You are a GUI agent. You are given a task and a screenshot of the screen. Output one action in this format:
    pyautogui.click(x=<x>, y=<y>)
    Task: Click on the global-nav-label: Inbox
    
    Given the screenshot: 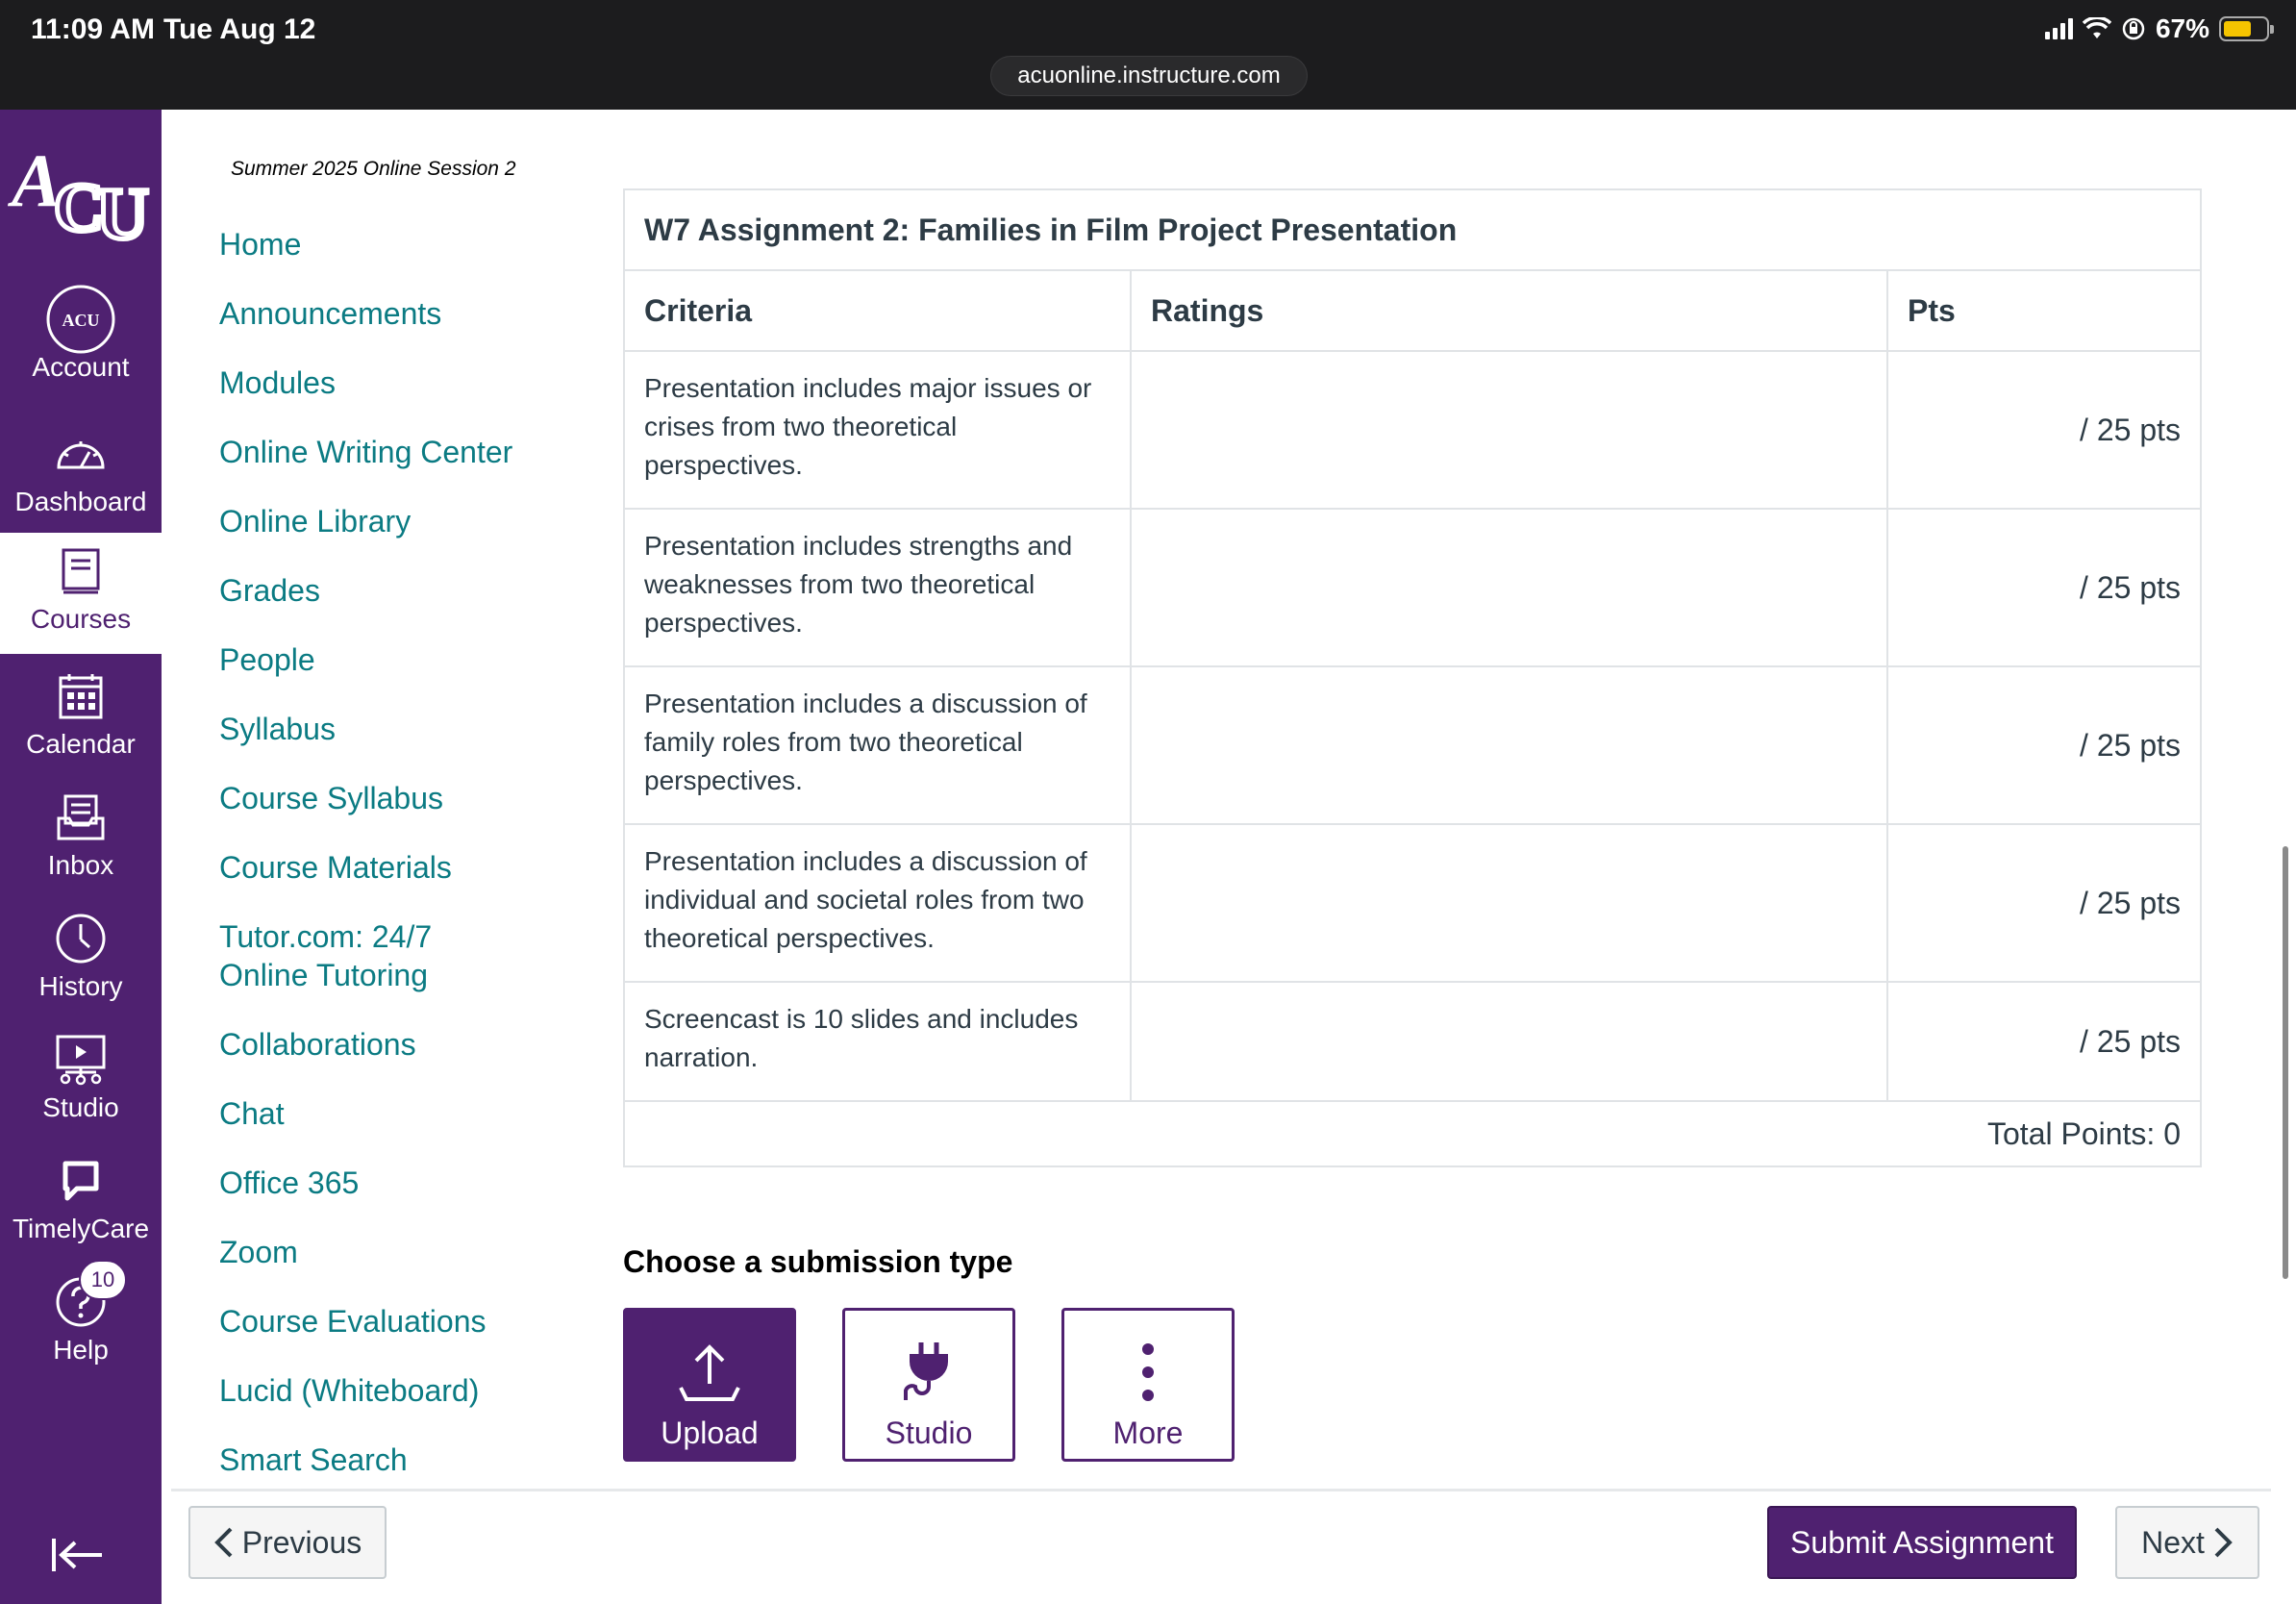 What is the action you would take?
    pyautogui.click(x=80, y=865)
    